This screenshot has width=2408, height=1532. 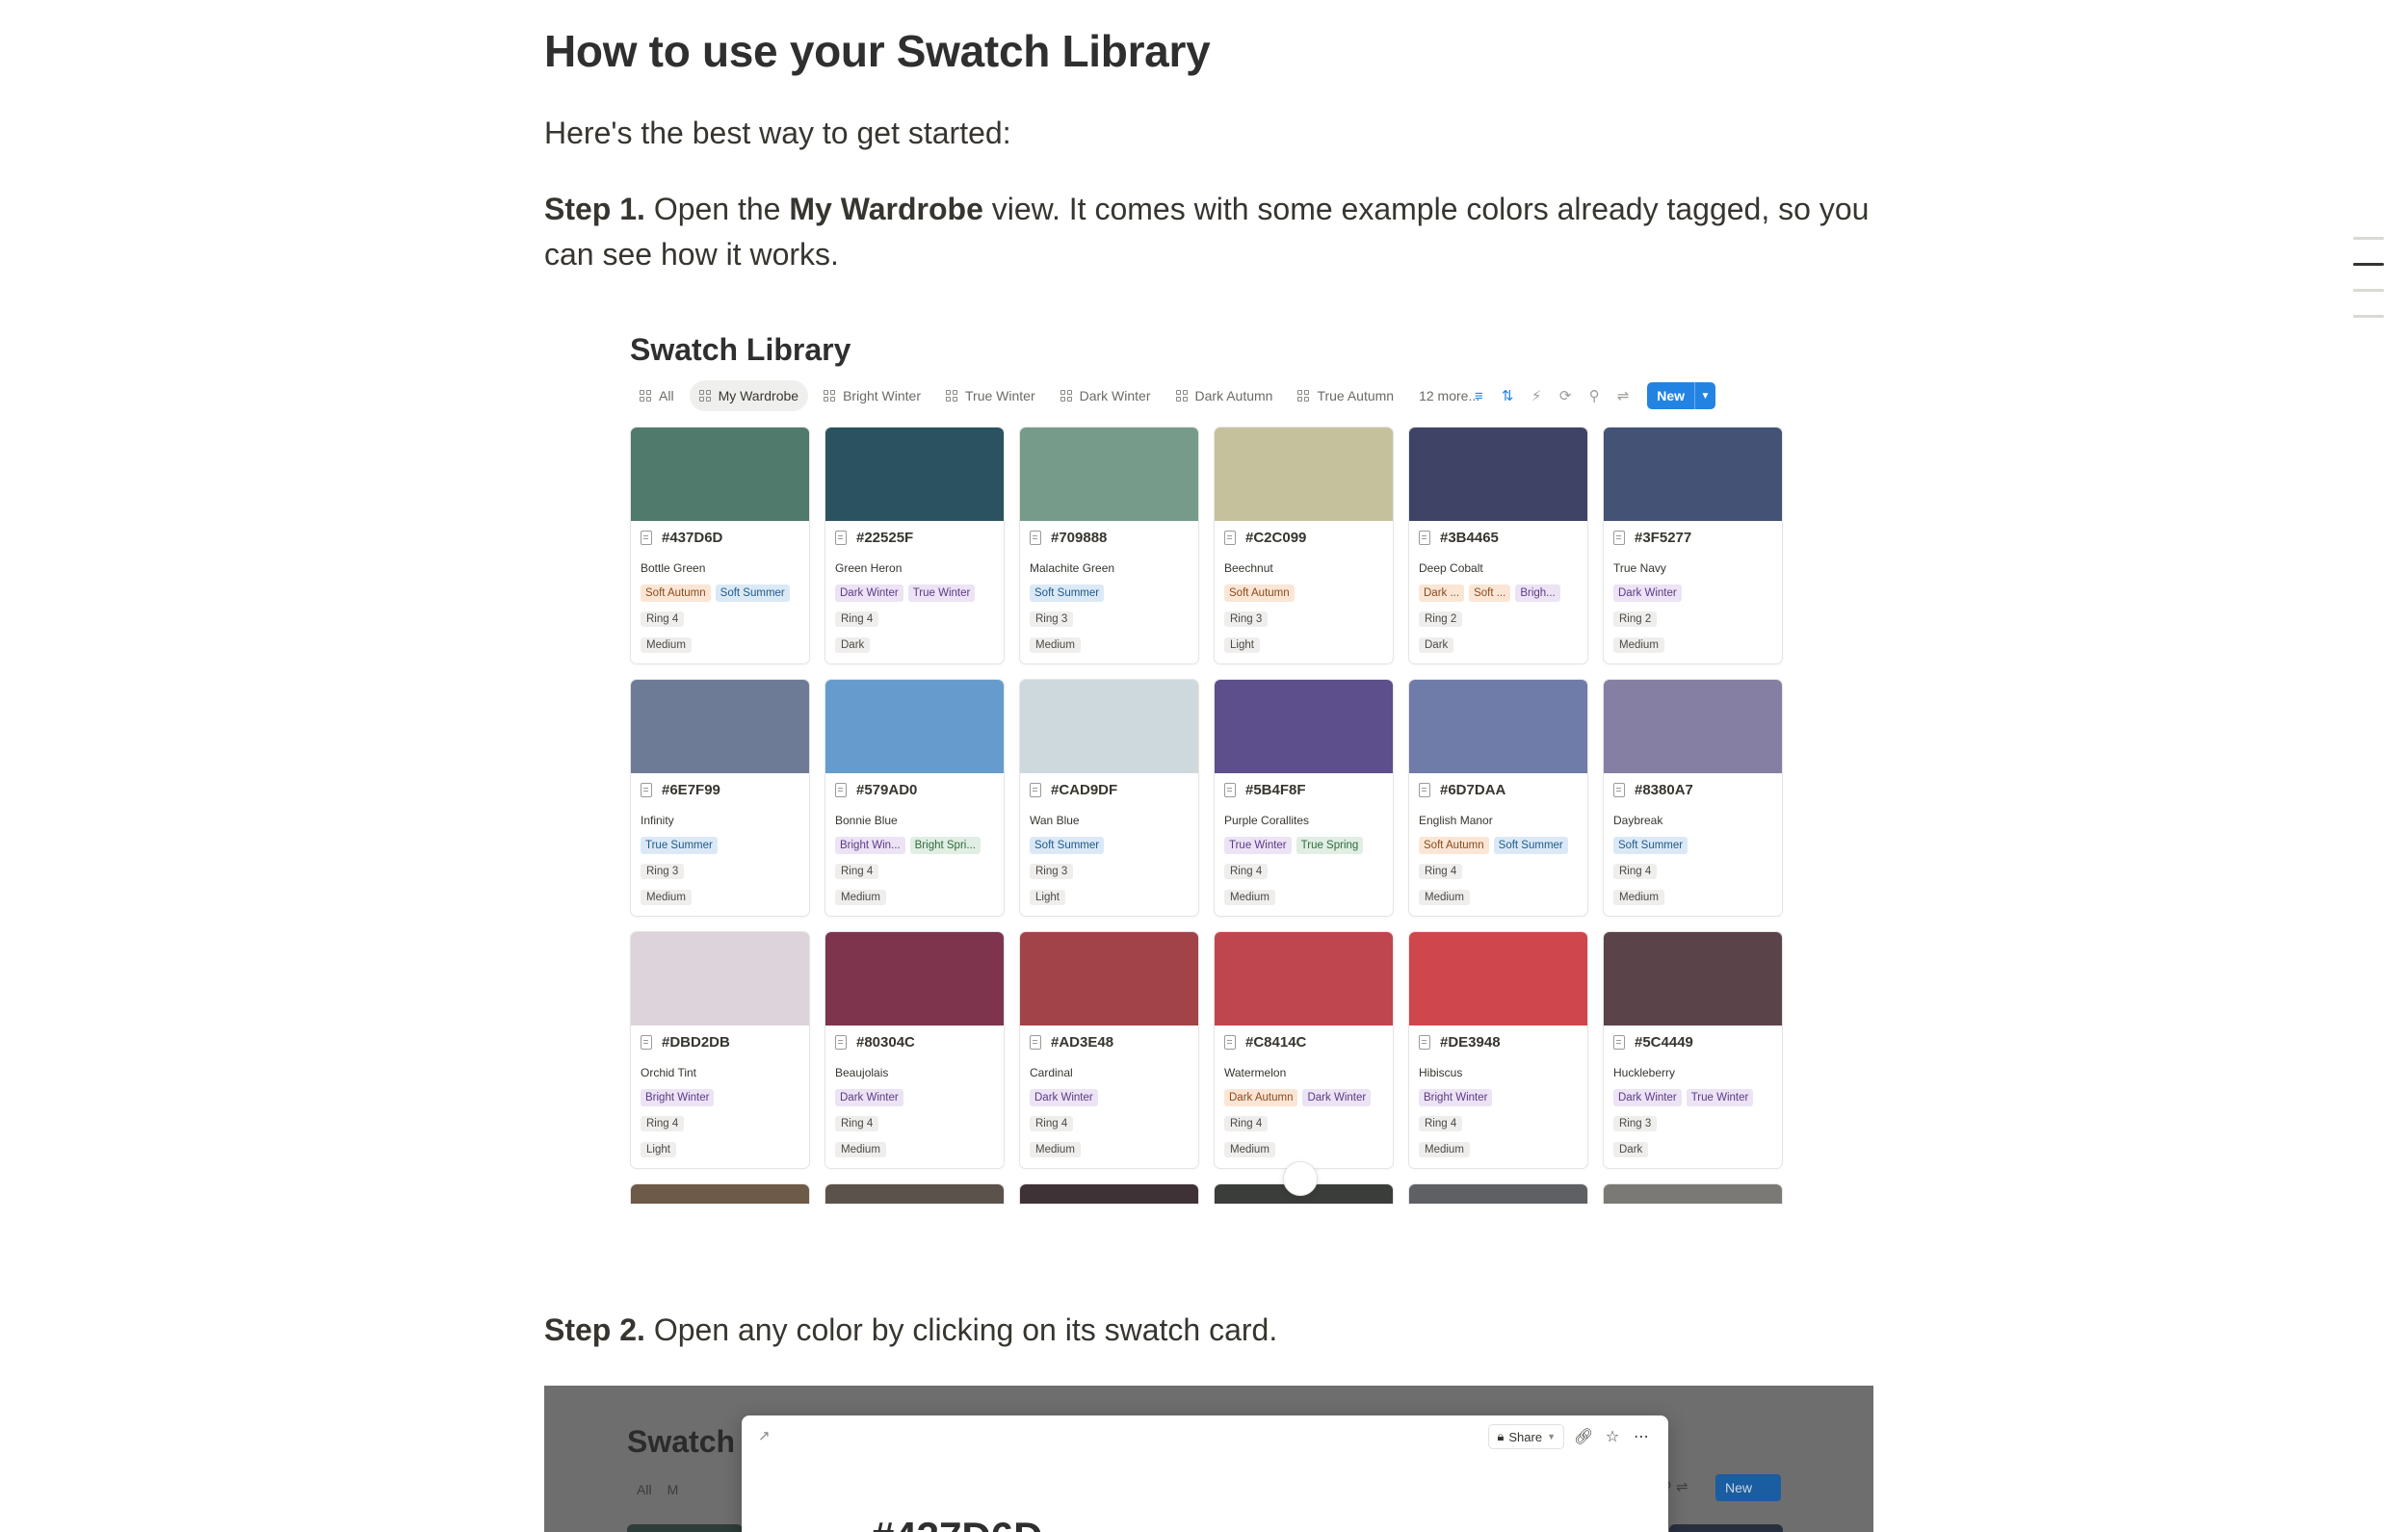 I want to click on value-tag: Light, so click(x=658, y=1149).